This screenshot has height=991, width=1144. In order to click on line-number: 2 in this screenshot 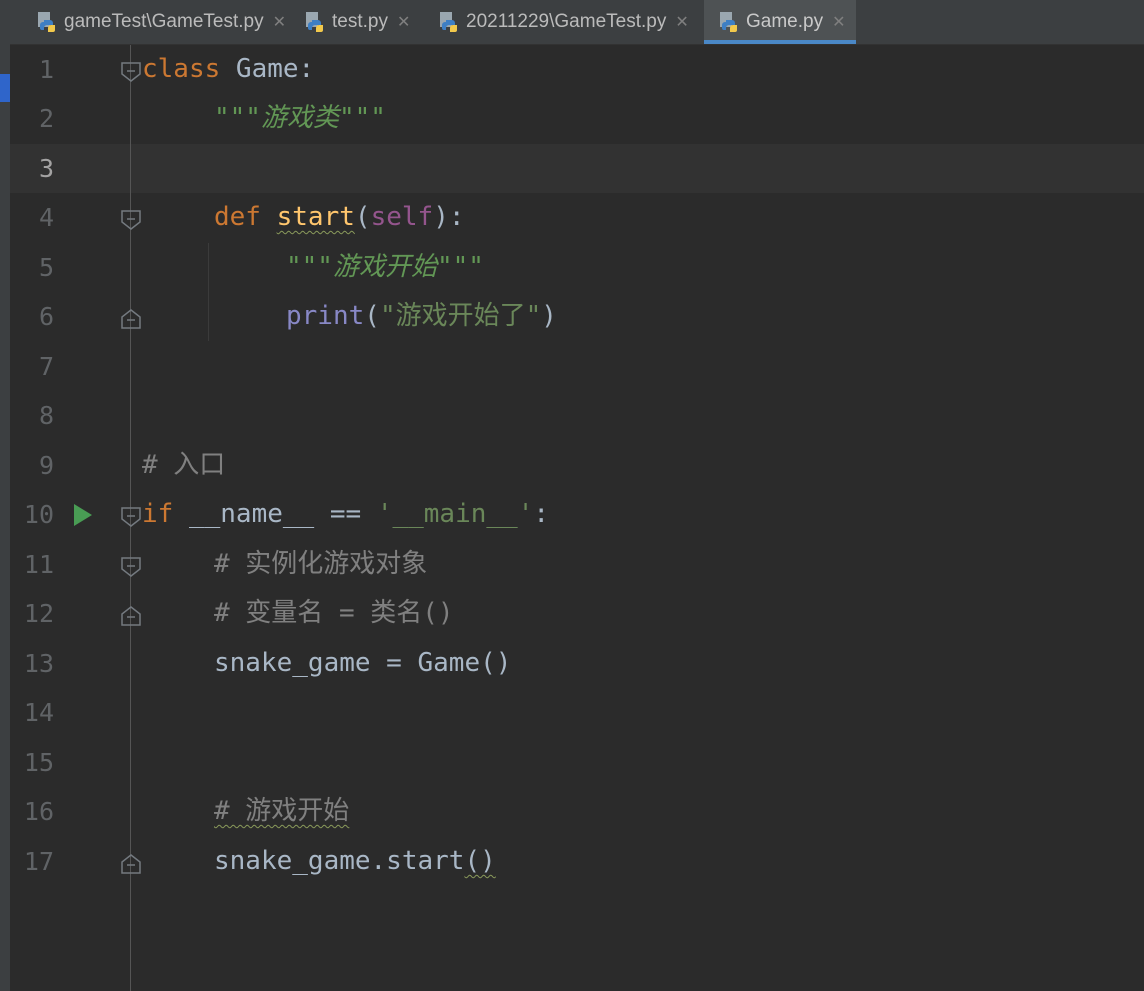, I will do `click(46, 118)`.